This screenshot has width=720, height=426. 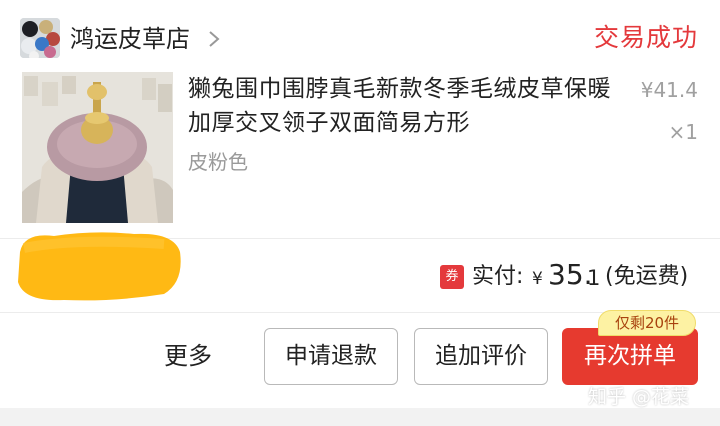 What do you see at coordinates (683, 132) in the screenshot?
I see `quantity: ×1` at bounding box center [683, 132].